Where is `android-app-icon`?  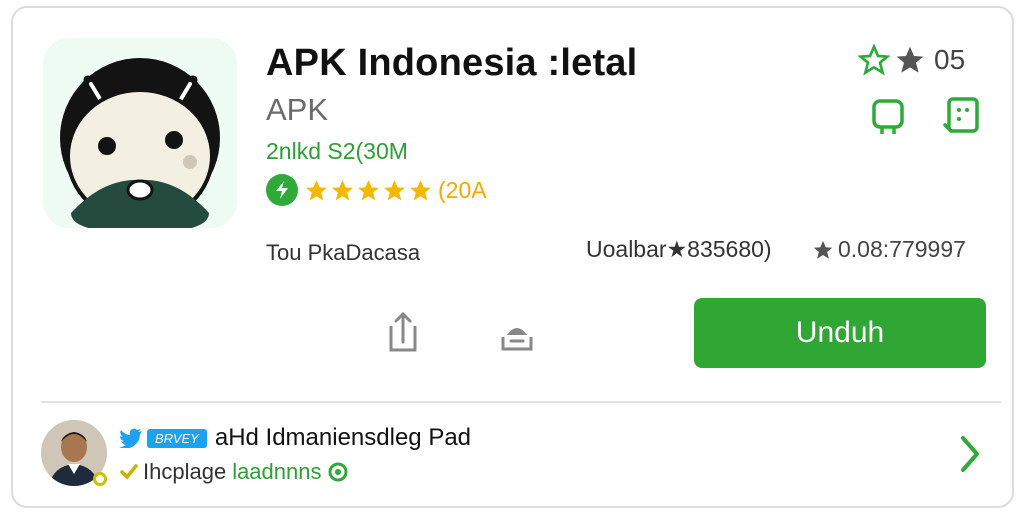
android-app-icon is located at coordinates (140, 133).